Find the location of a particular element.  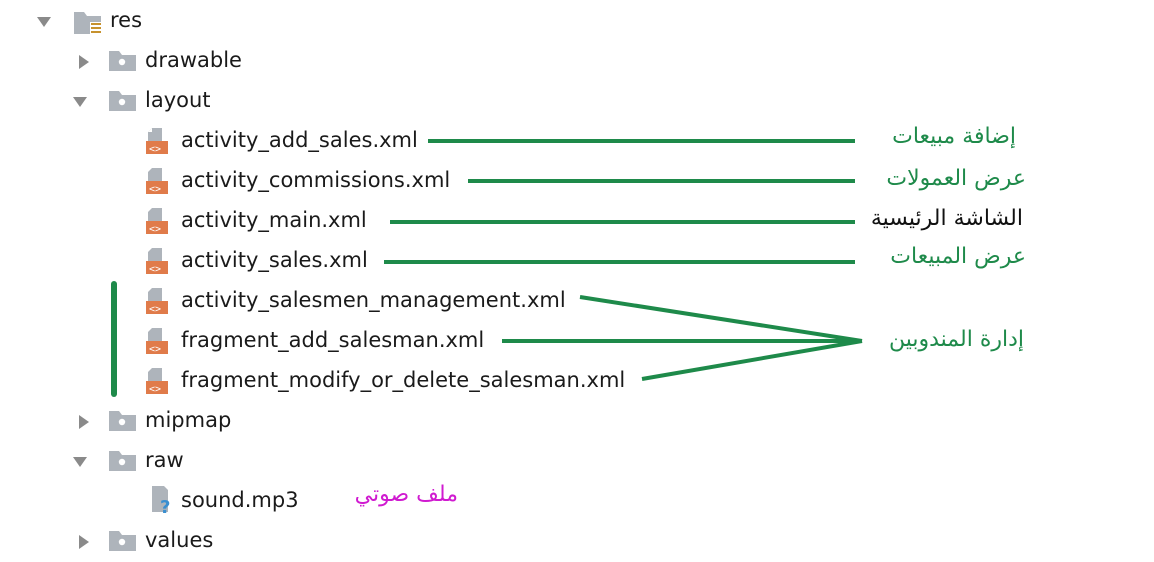

annotation-sound: ملف صوتي is located at coordinates (406, 494).